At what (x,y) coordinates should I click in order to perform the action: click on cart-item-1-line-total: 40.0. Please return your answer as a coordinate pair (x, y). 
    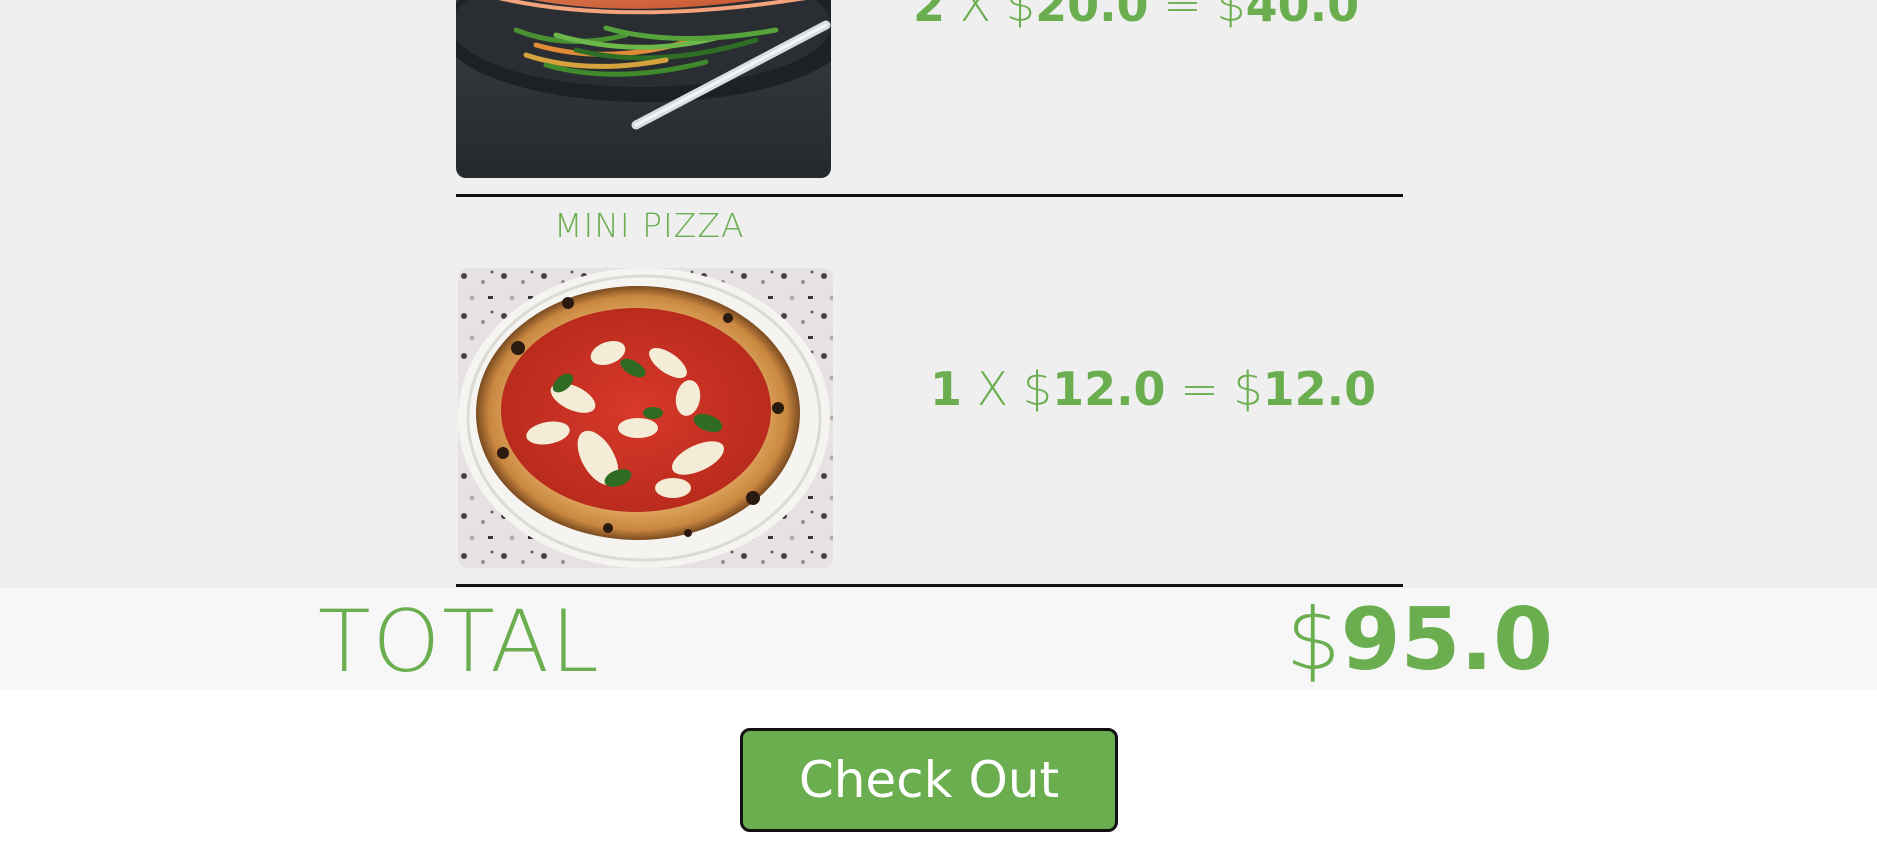
    Looking at the image, I should click on (1302, 16).